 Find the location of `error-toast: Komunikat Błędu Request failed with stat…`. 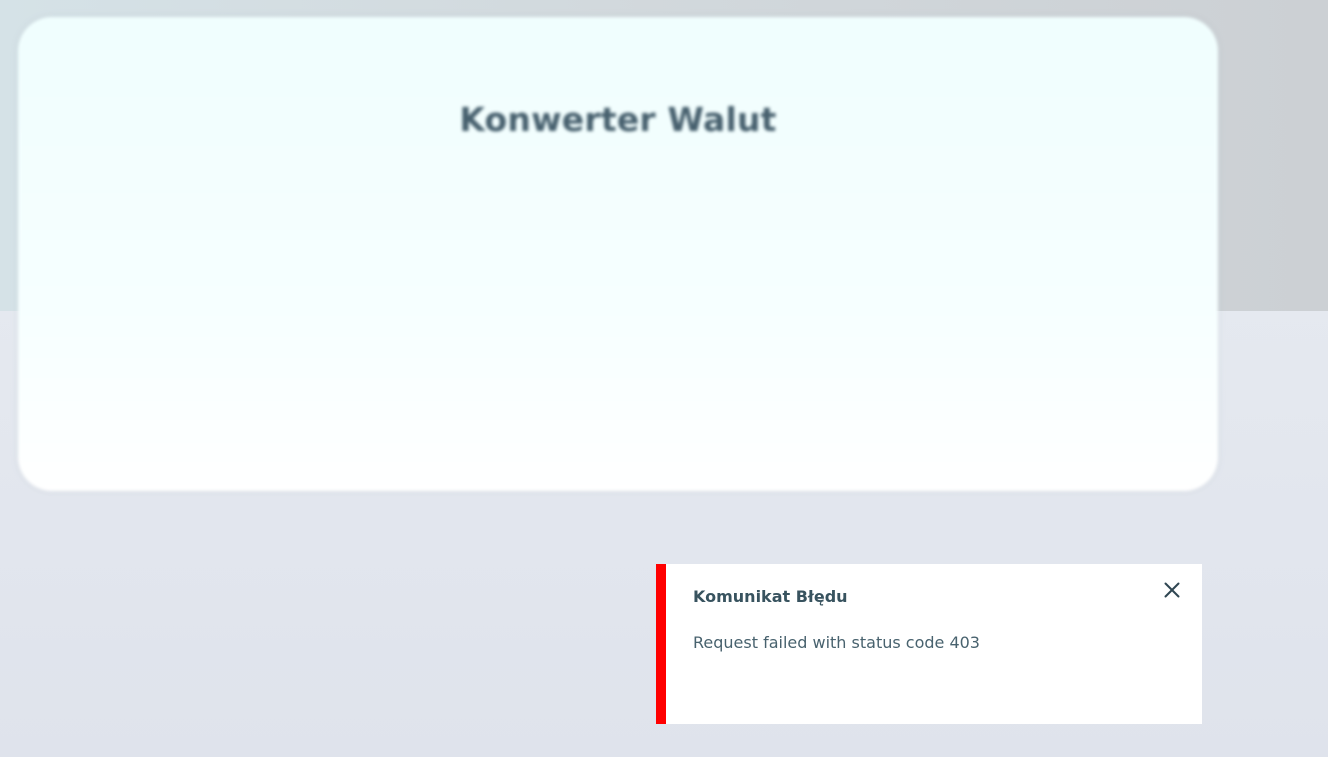

error-toast: Komunikat Błędu Request failed with stat… is located at coordinates (929, 644).